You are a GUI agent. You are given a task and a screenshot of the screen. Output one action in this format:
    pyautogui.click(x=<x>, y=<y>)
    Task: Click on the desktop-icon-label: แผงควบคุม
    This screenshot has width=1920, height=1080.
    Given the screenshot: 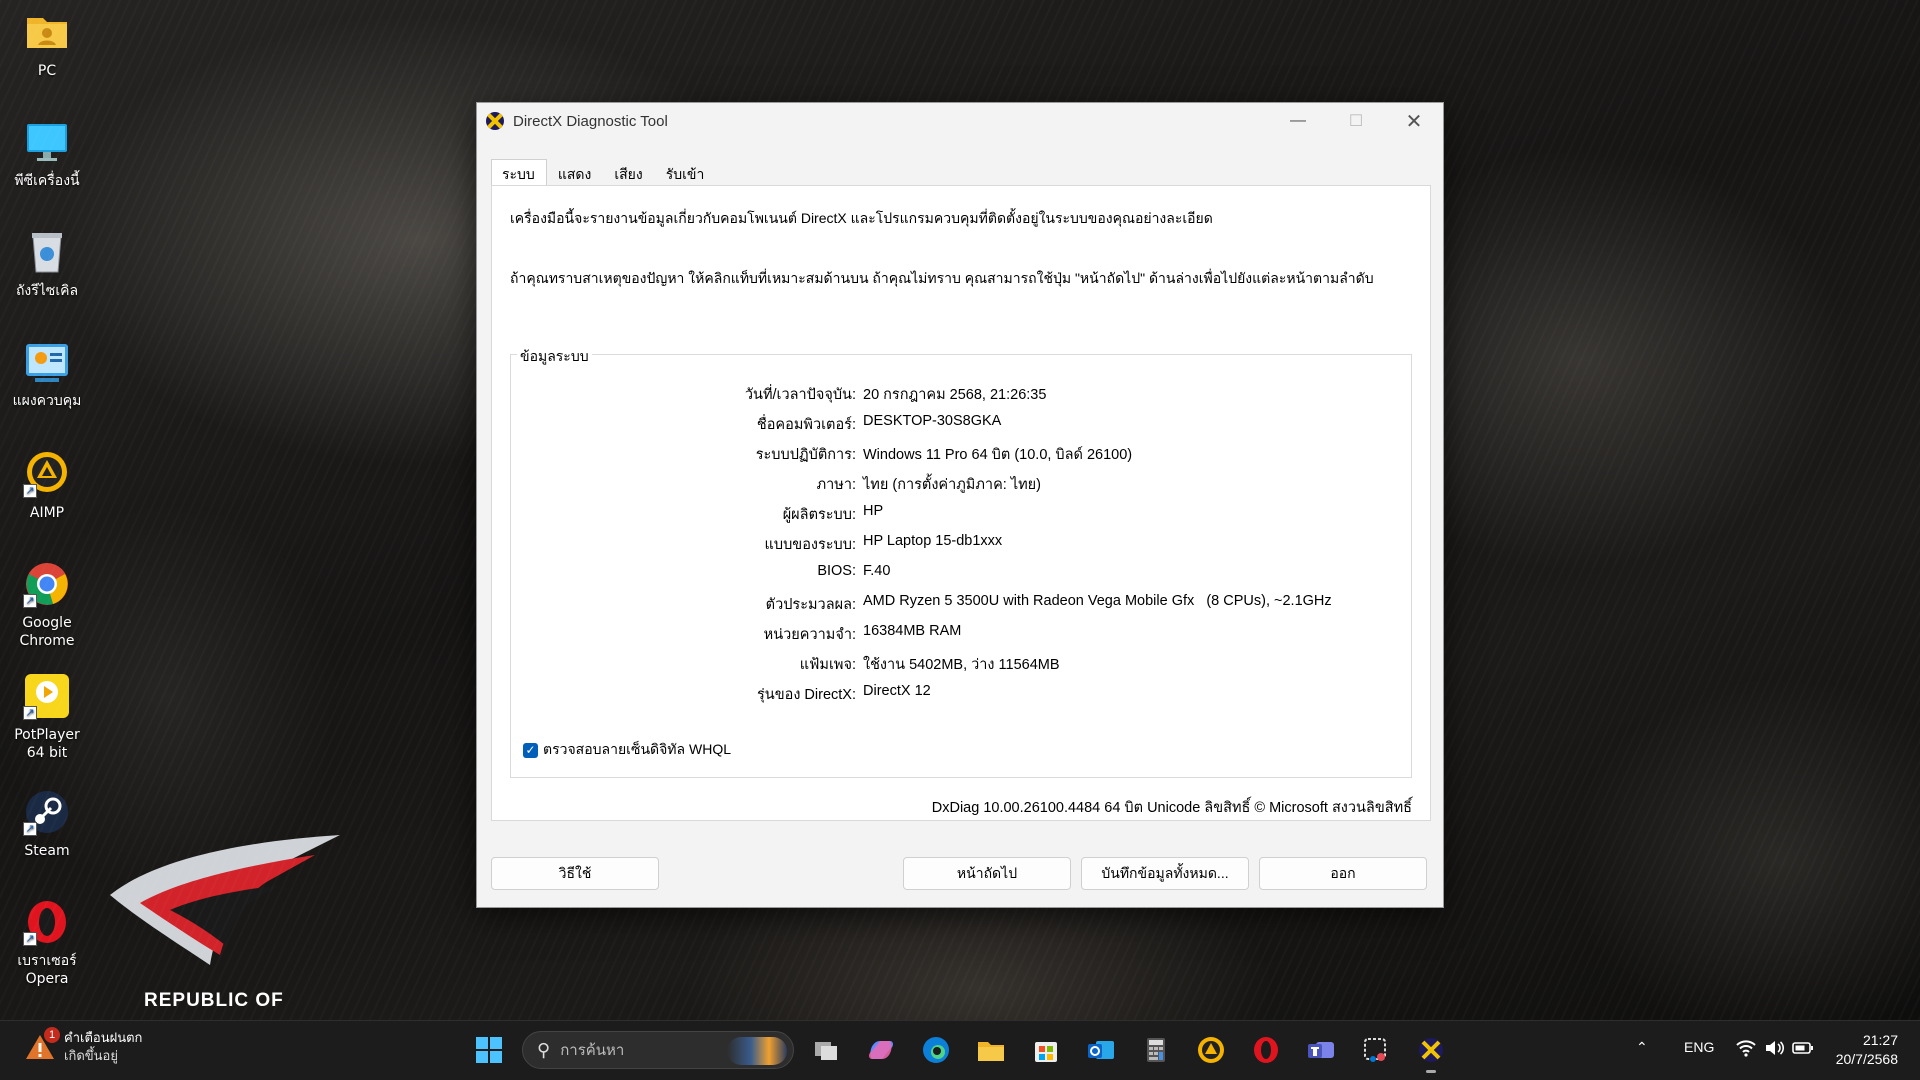 What is the action you would take?
    pyautogui.click(x=47, y=401)
    